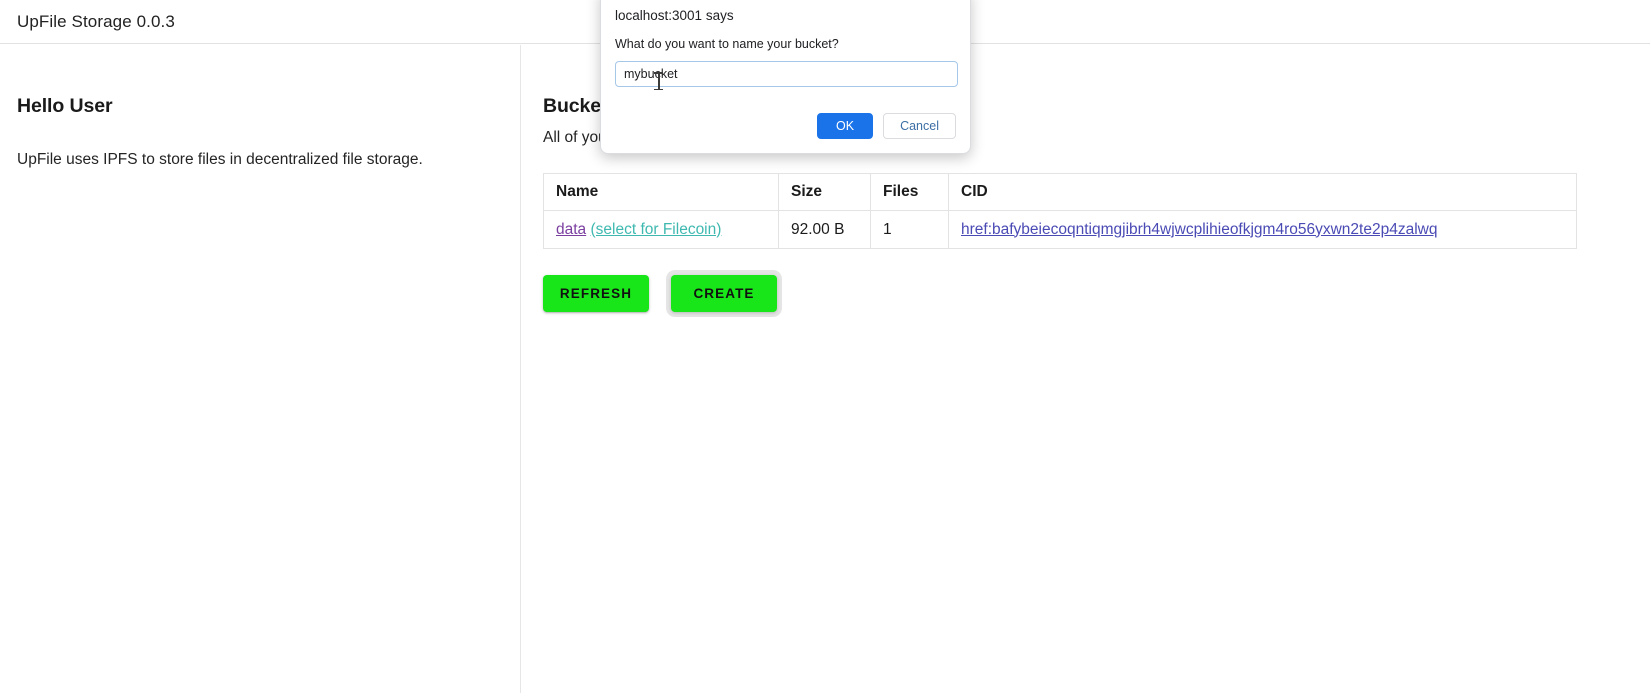 The width and height of the screenshot is (1650, 693). Describe the element at coordinates (785, 126) in the screenshot. I see `dialog-buttons: OK Cancel` at that location.